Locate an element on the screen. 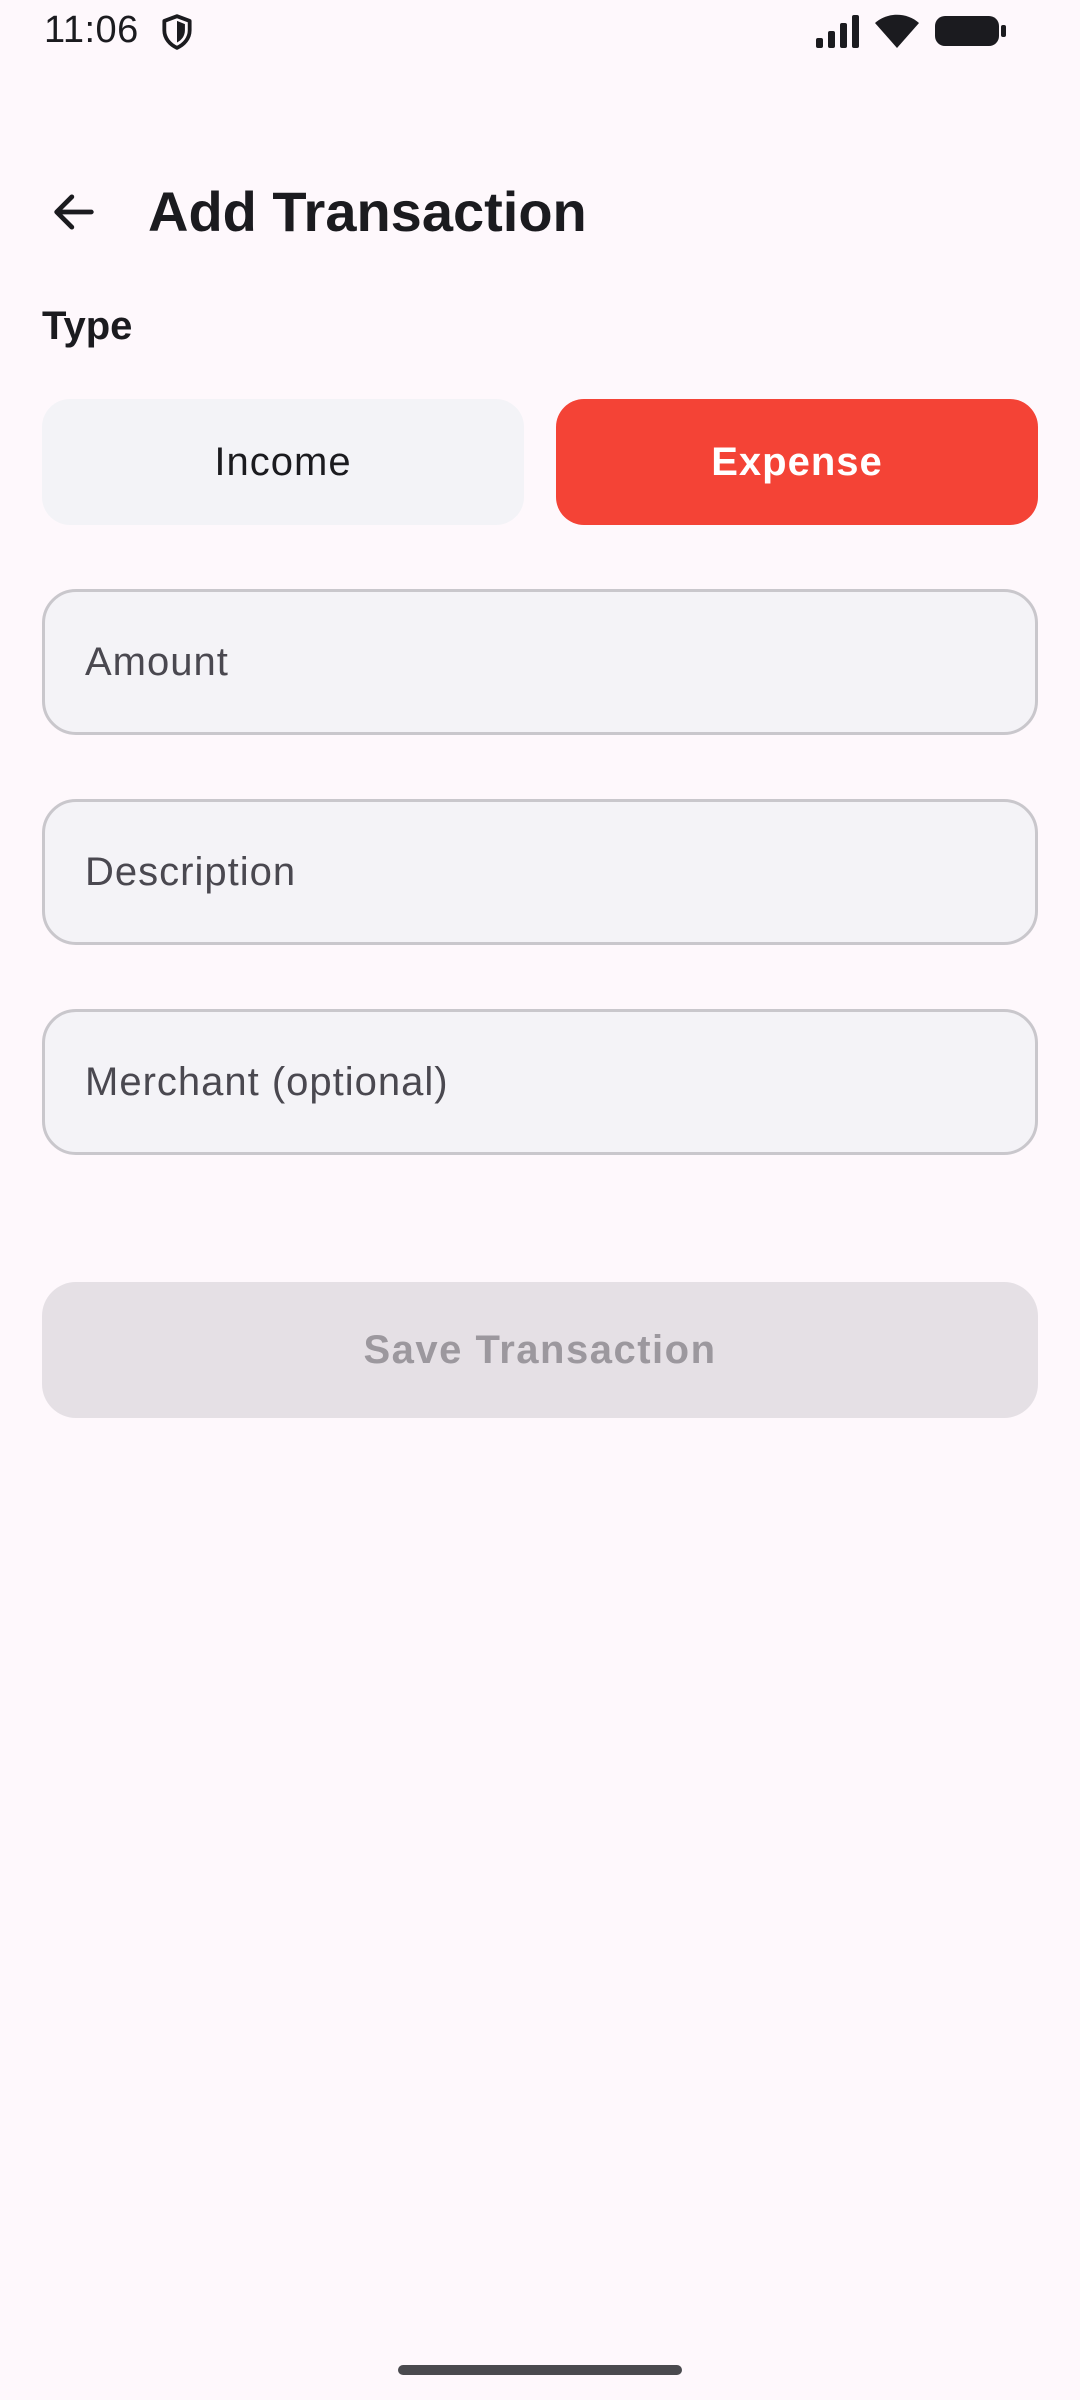 Image resolution: width=1080 pixels, height=2400 pixels. merchant-input is located at coordinates (540, 1082).